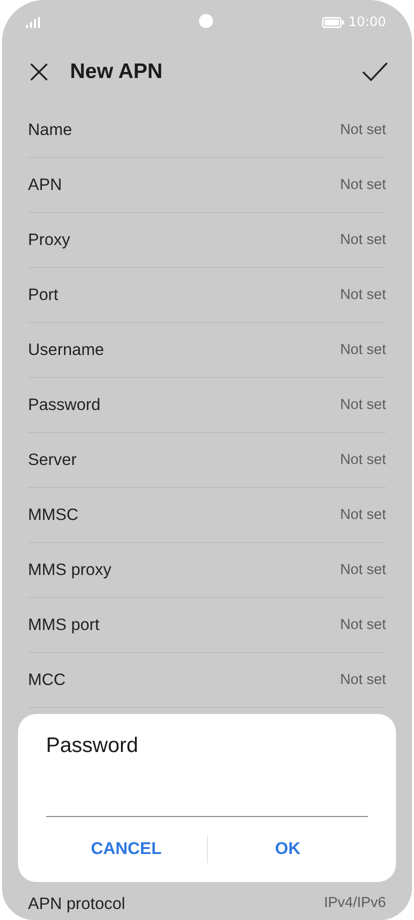 The width and height of the screenshot is (414, 920). Describe the element at coordinates (45, 185) in the screenshot. I see `setting-label: APN` at that location.